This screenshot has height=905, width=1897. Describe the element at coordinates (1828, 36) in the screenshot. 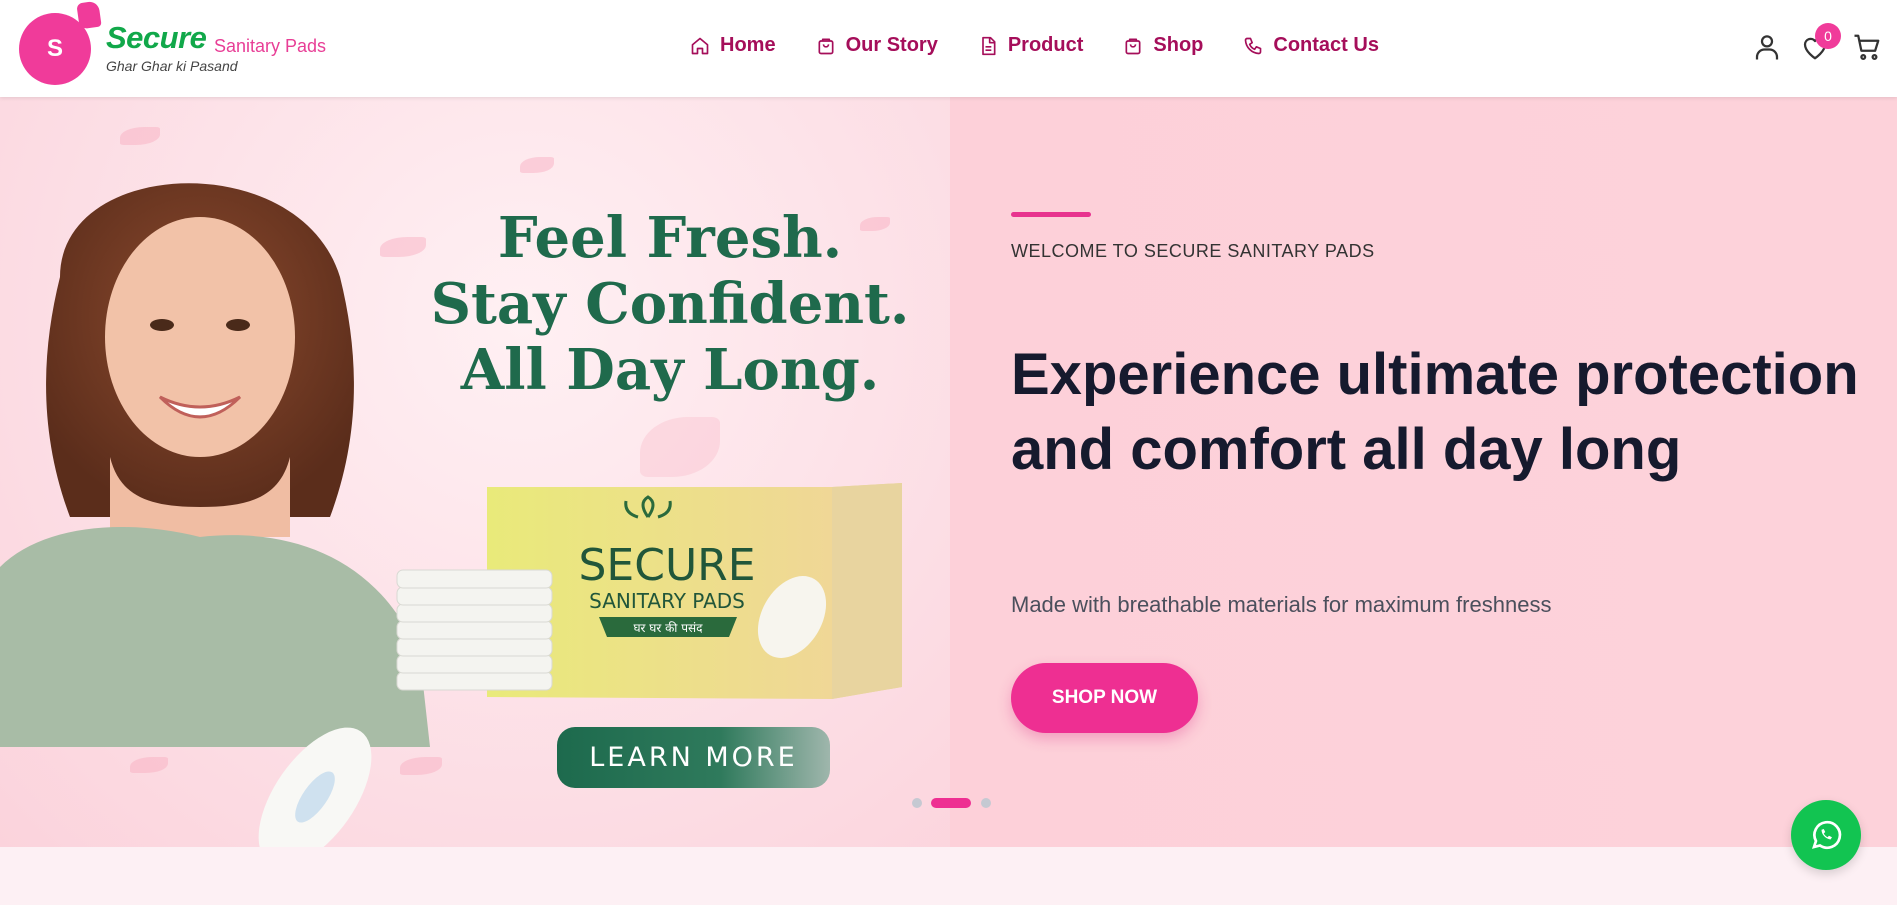

I see `wishlist-count-badge: 0` at that location.